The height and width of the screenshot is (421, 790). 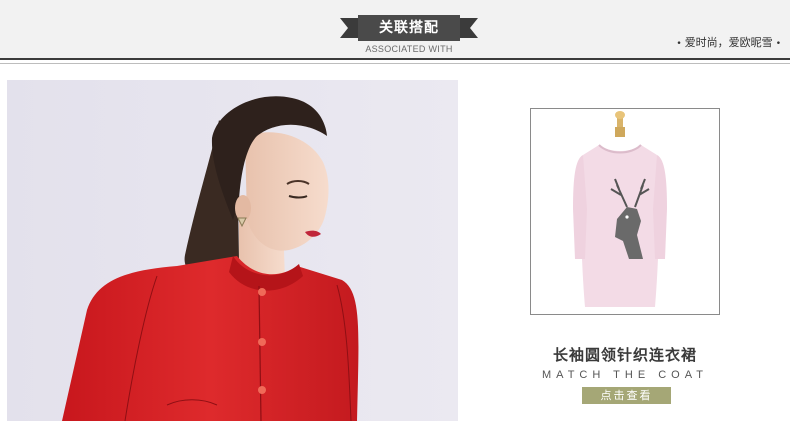 What do you see at coordinates (625, 354) in the screenshot?
I see `product-name: 长袖圆领针织连衣裙` at bounding box center [625, 354].